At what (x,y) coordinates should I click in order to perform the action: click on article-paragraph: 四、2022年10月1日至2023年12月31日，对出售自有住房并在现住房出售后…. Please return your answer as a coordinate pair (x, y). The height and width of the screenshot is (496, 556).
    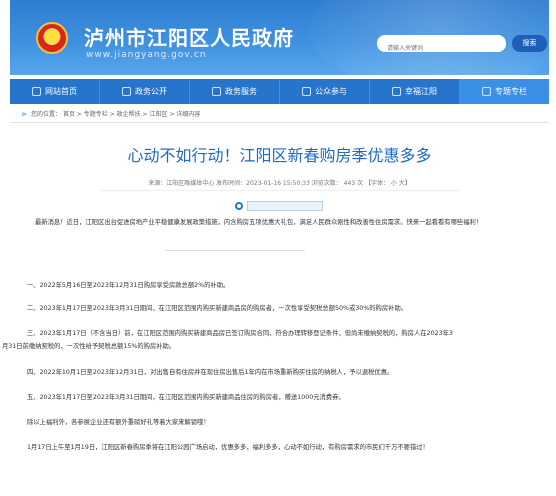
    Looking at the image, I should click on (210, 372).